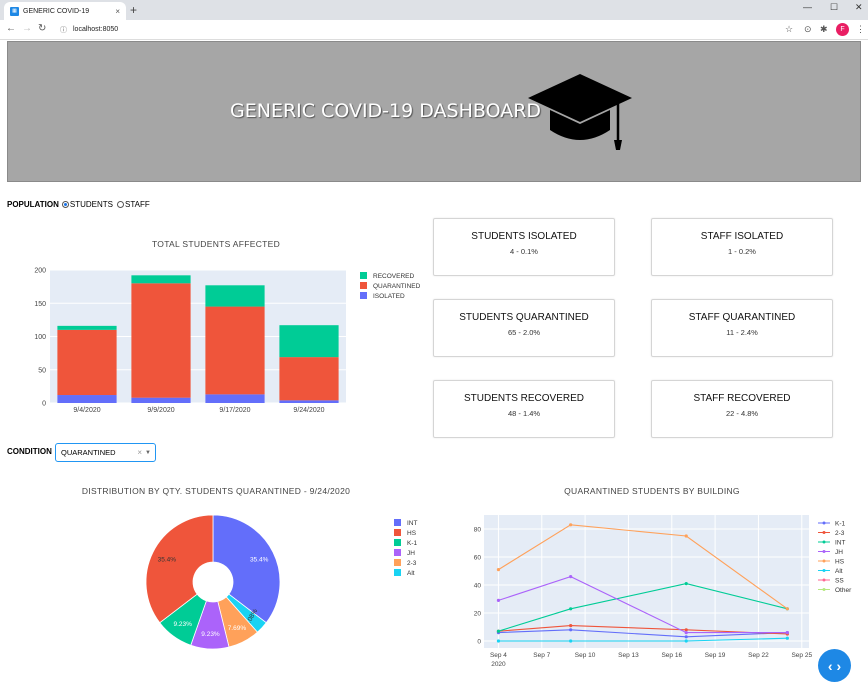 Image resolution: width=868 pixels, height=699 pixels. Describe the element at coordinates (860, 29) in the screenshot. I see `kebab-menu-icon: ⋮` at that location.